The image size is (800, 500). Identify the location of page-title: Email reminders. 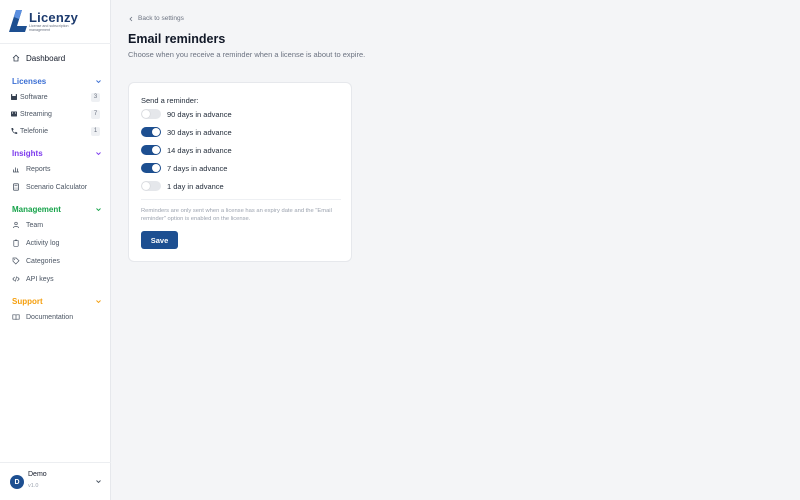
(177, 39).